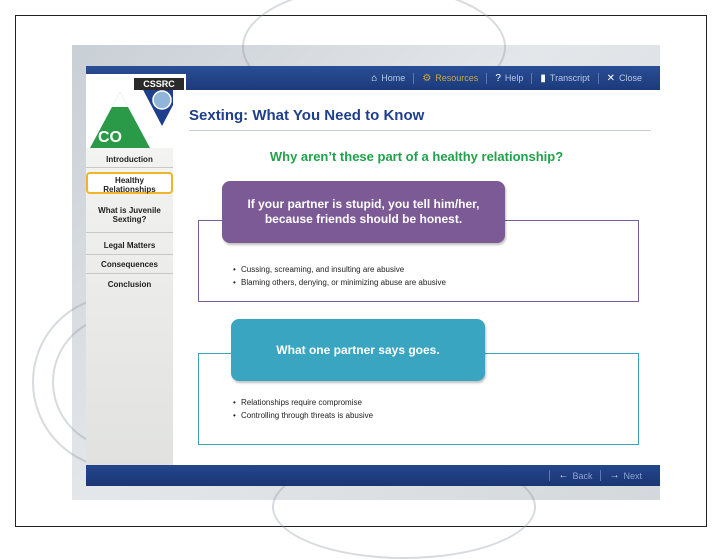 The width and height of the screenshot is (722, 559). I want to click on sidebar-item-label: Introduction, so click(129, 159).